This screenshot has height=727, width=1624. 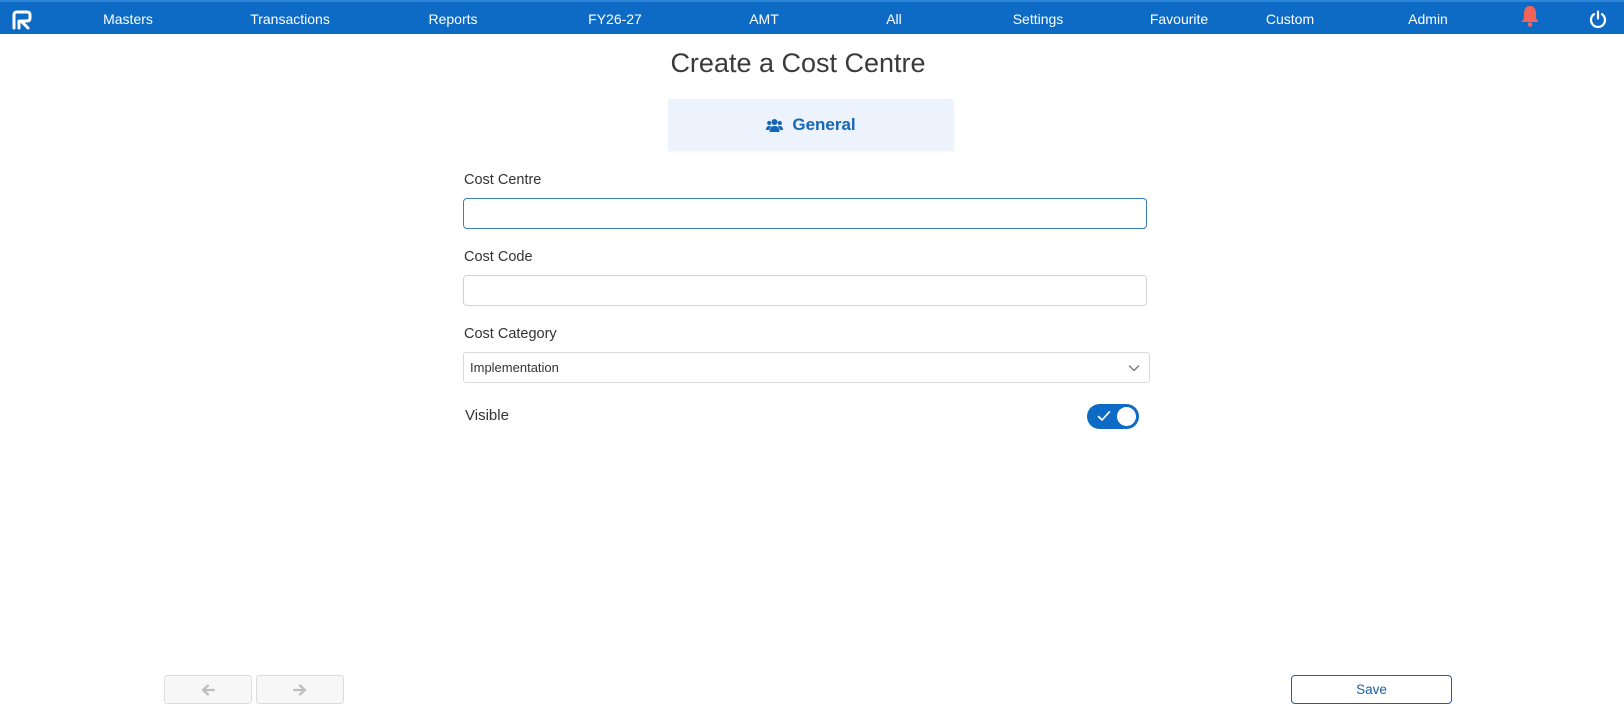 I want to click on toggle-knob, so click(x=1126, y=416).